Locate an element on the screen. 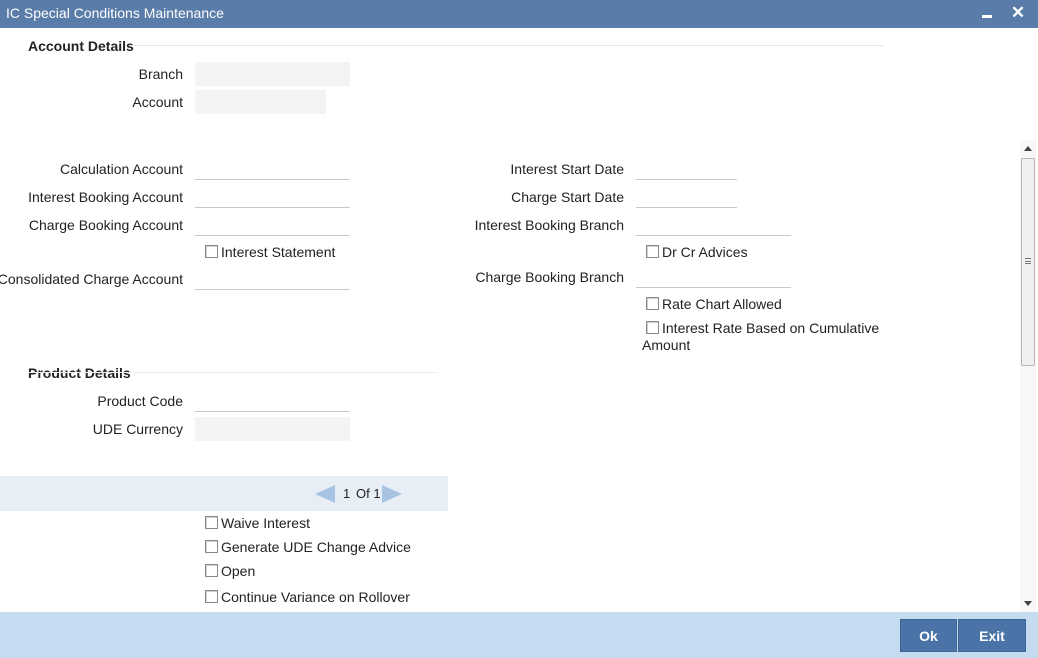 The image size is (1038, 658). footer-bar: Ok Exit is located at coordinates (519, 635).